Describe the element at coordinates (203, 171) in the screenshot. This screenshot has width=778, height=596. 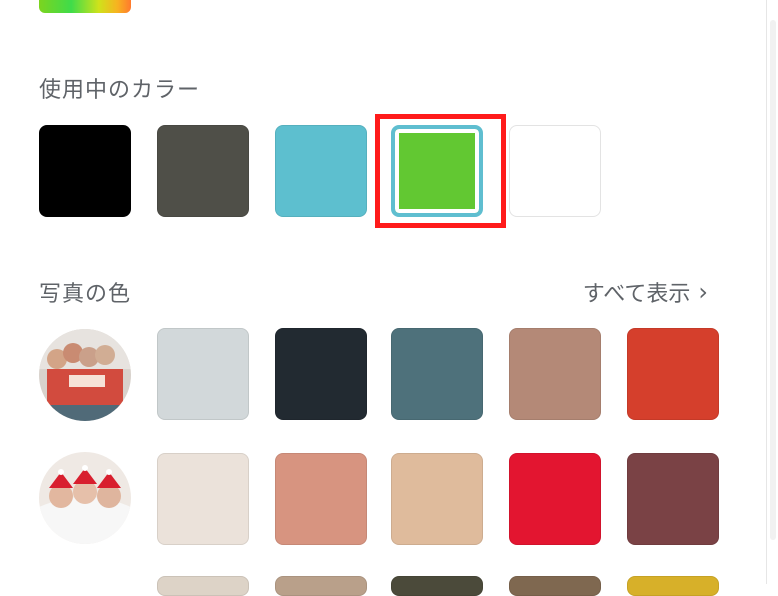
I see `color-swatch-dark-gray` at that location.